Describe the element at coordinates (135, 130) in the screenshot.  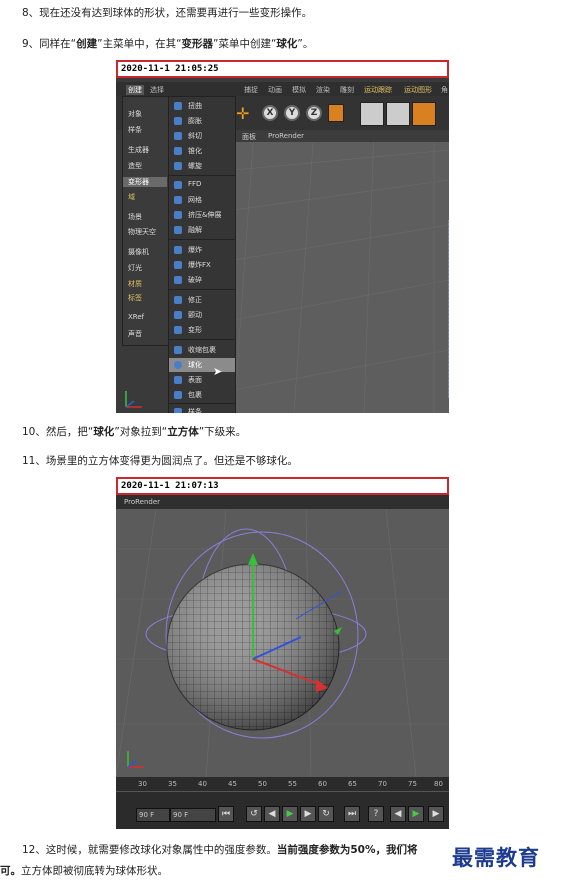
I see `create-menu-item: 样条` at that location.